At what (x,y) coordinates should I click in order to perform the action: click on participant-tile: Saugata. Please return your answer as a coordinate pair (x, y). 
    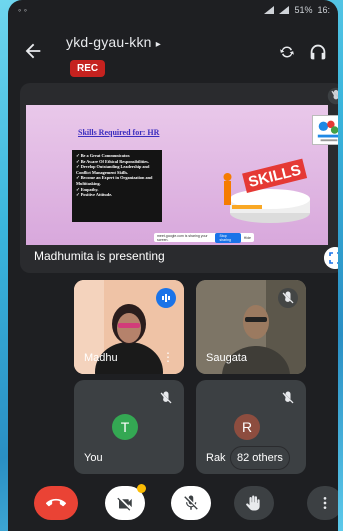
    Looking at the image, I should click on (251, 327).